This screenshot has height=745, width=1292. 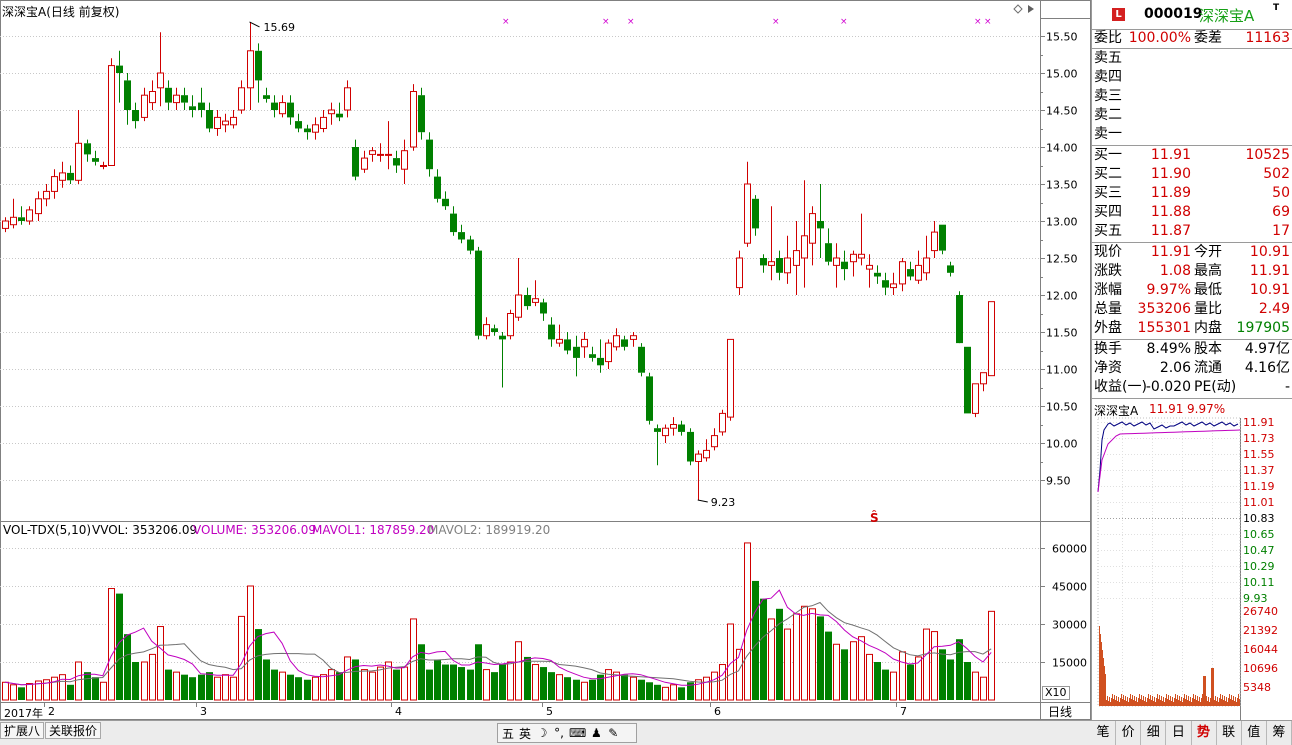 I want to click on ime-moon-icon: ☽, so click(x=542, y=733).